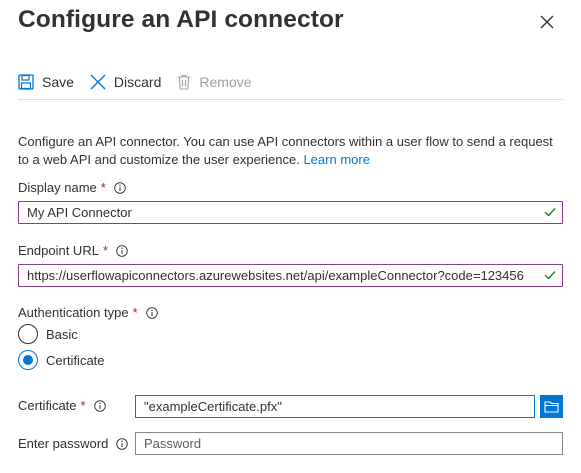 This screenshot has height=473, width=581. I want to click on save-label: Save, so click(58, 82).